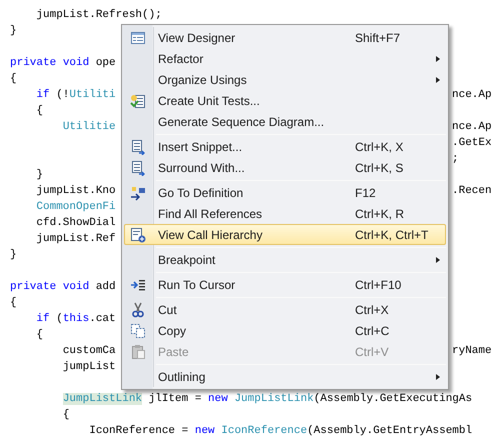 The image size is (500, 440). What do you see at coordinates (455, 159) in the screenshot?
I see `code-line: ;` at bounding box center [455, 159].